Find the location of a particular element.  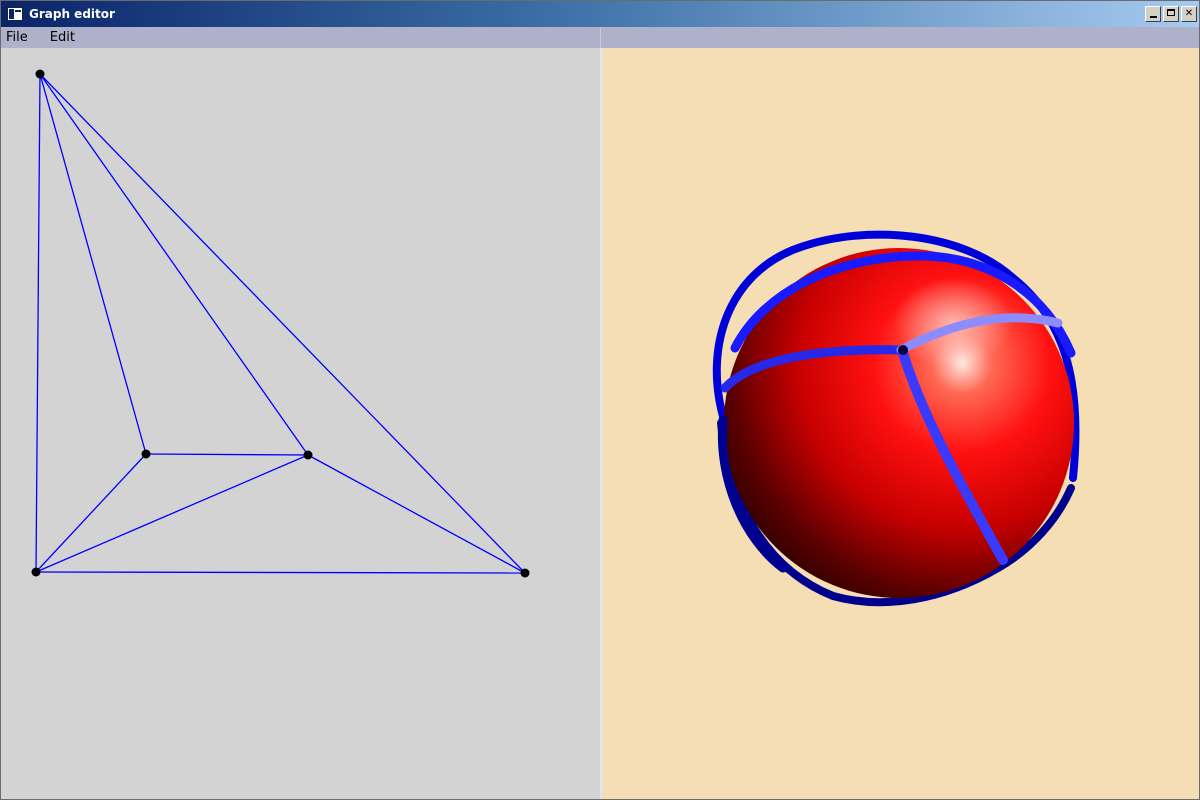

close-button: ✕ is located at coordinates (1189, 14).